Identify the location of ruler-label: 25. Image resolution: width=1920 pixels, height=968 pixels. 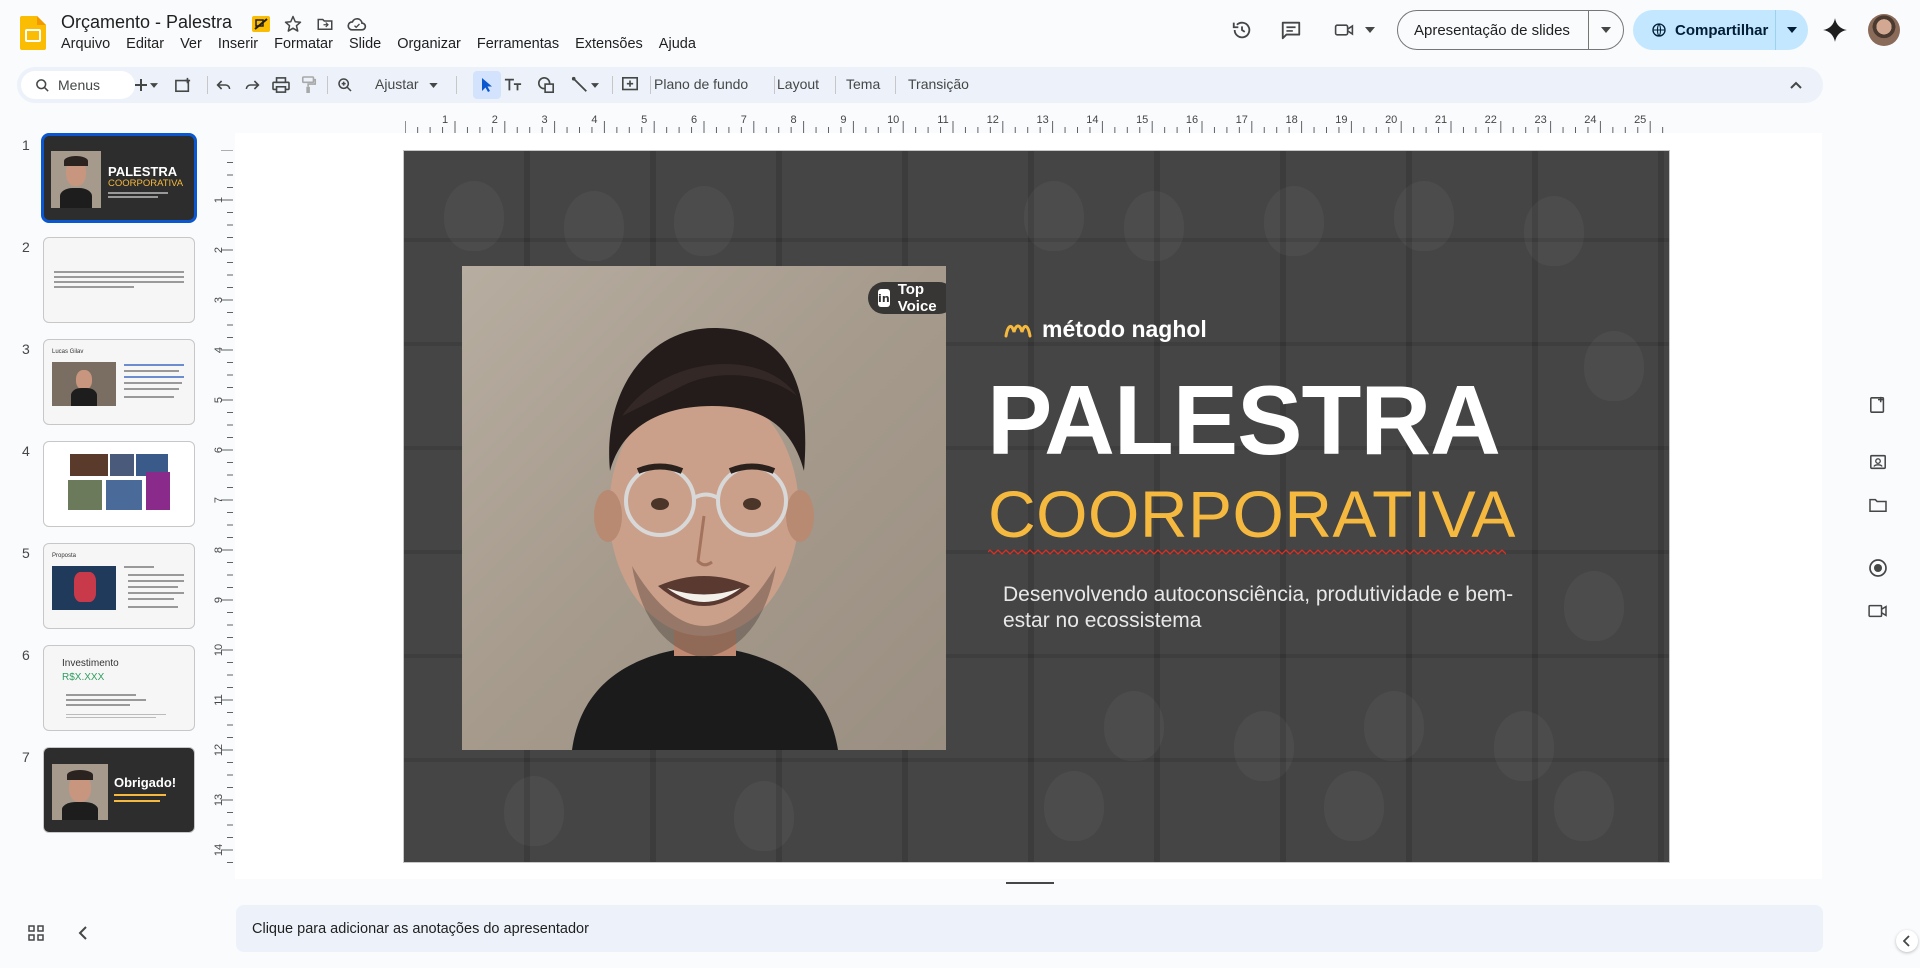
(1640, 120).